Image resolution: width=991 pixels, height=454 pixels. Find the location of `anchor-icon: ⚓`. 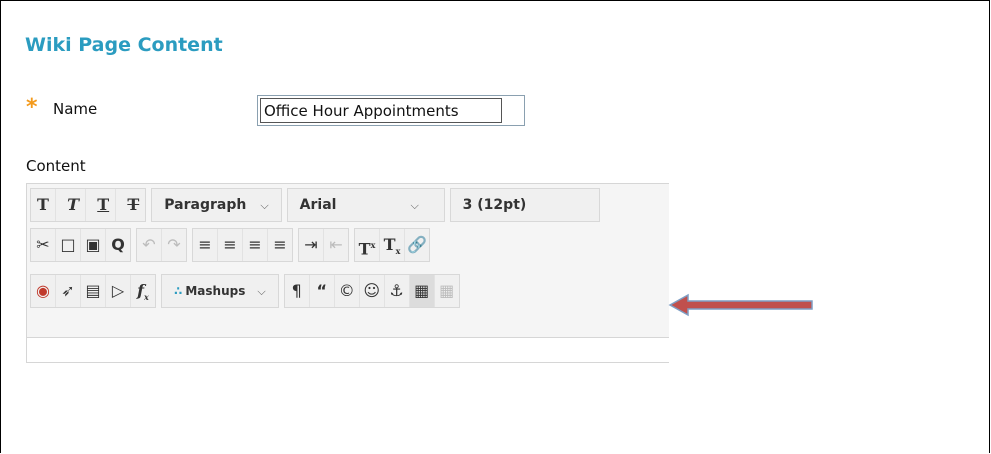

anchor-icon: ⚓ is located at coordinates (397, 291).